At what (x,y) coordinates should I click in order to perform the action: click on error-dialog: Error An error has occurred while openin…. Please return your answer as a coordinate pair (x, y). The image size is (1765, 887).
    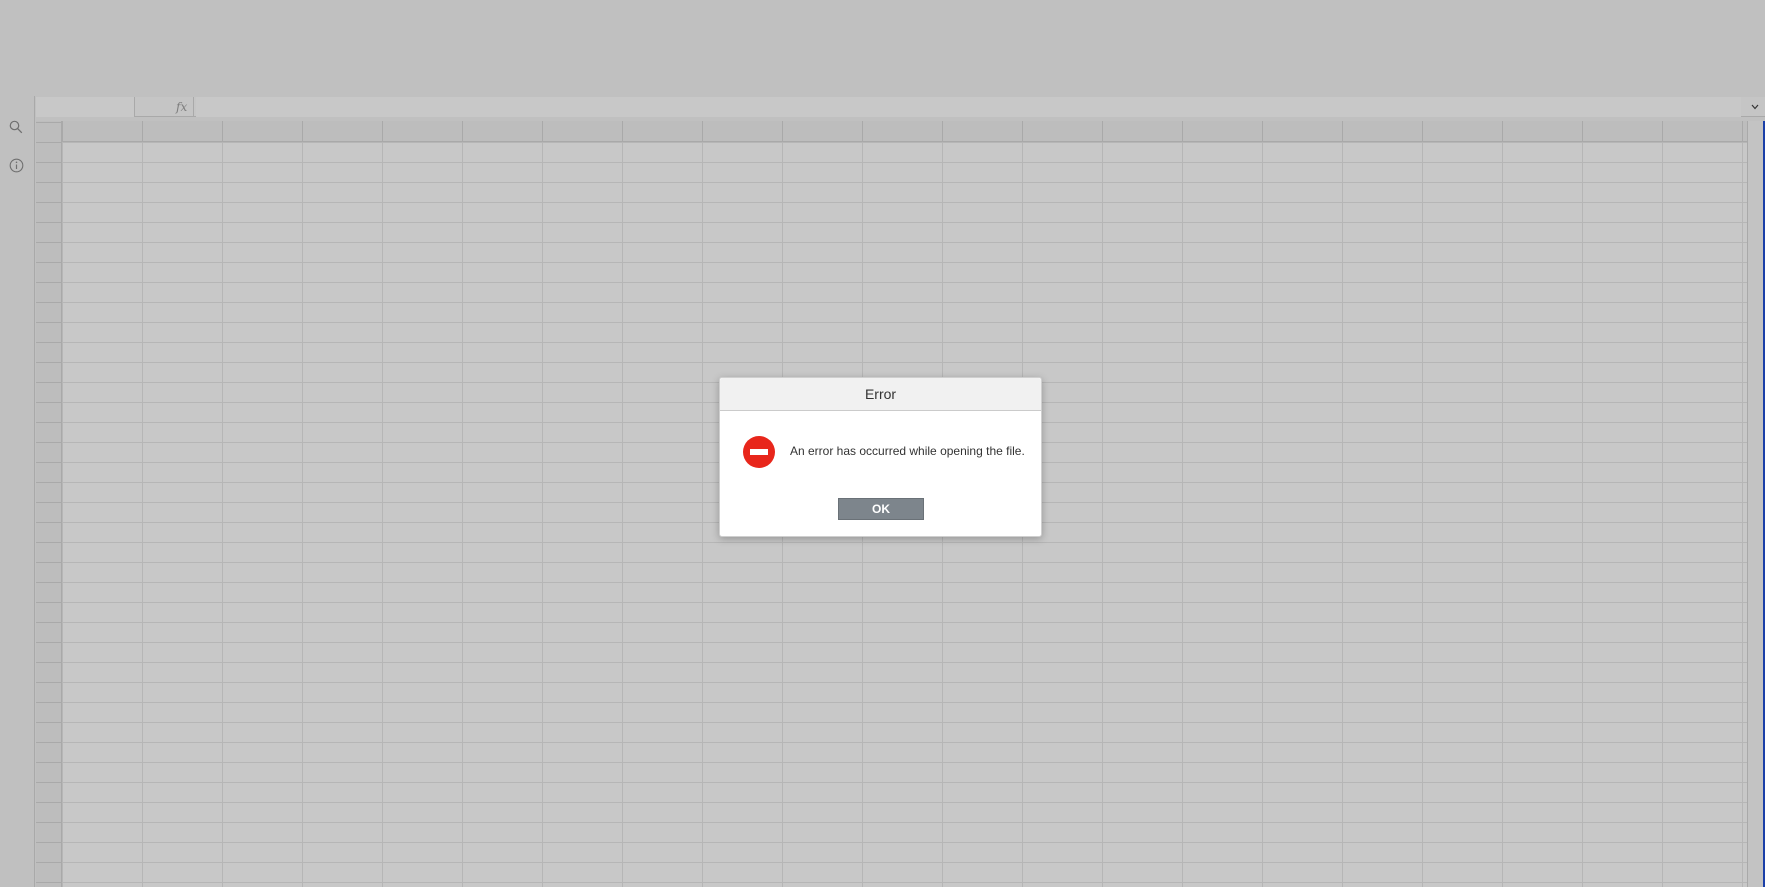
    Looking at the image, I should click on (880, 457).